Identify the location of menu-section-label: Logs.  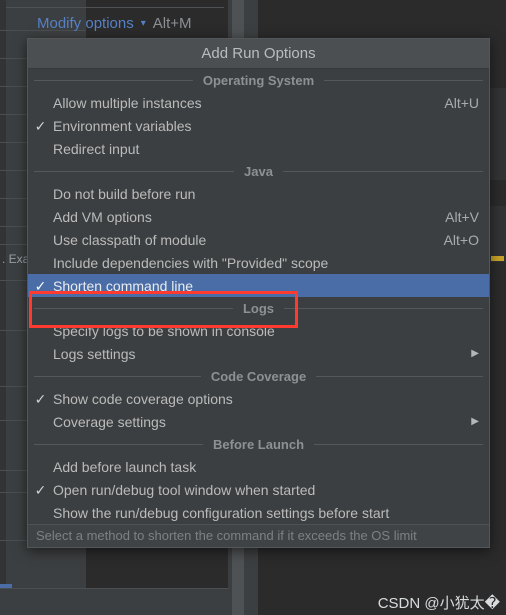
(258, 308).